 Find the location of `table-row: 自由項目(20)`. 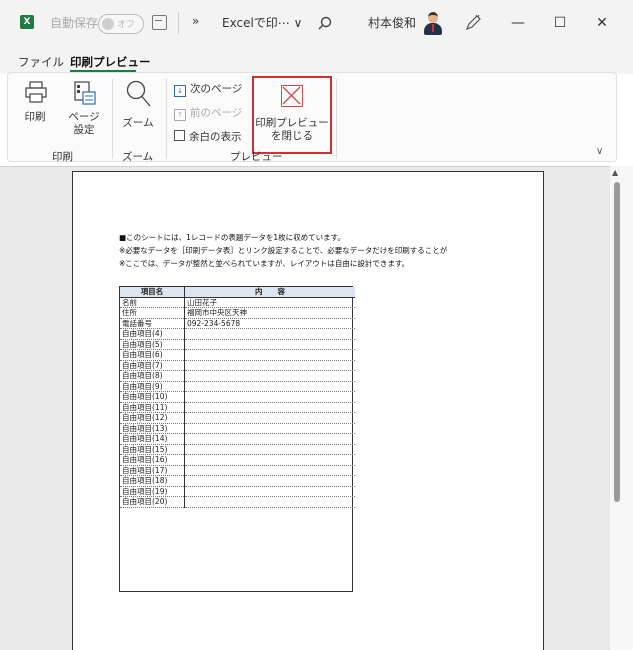

table-row: 自由項目(20) is located at coordinates (237, 502).